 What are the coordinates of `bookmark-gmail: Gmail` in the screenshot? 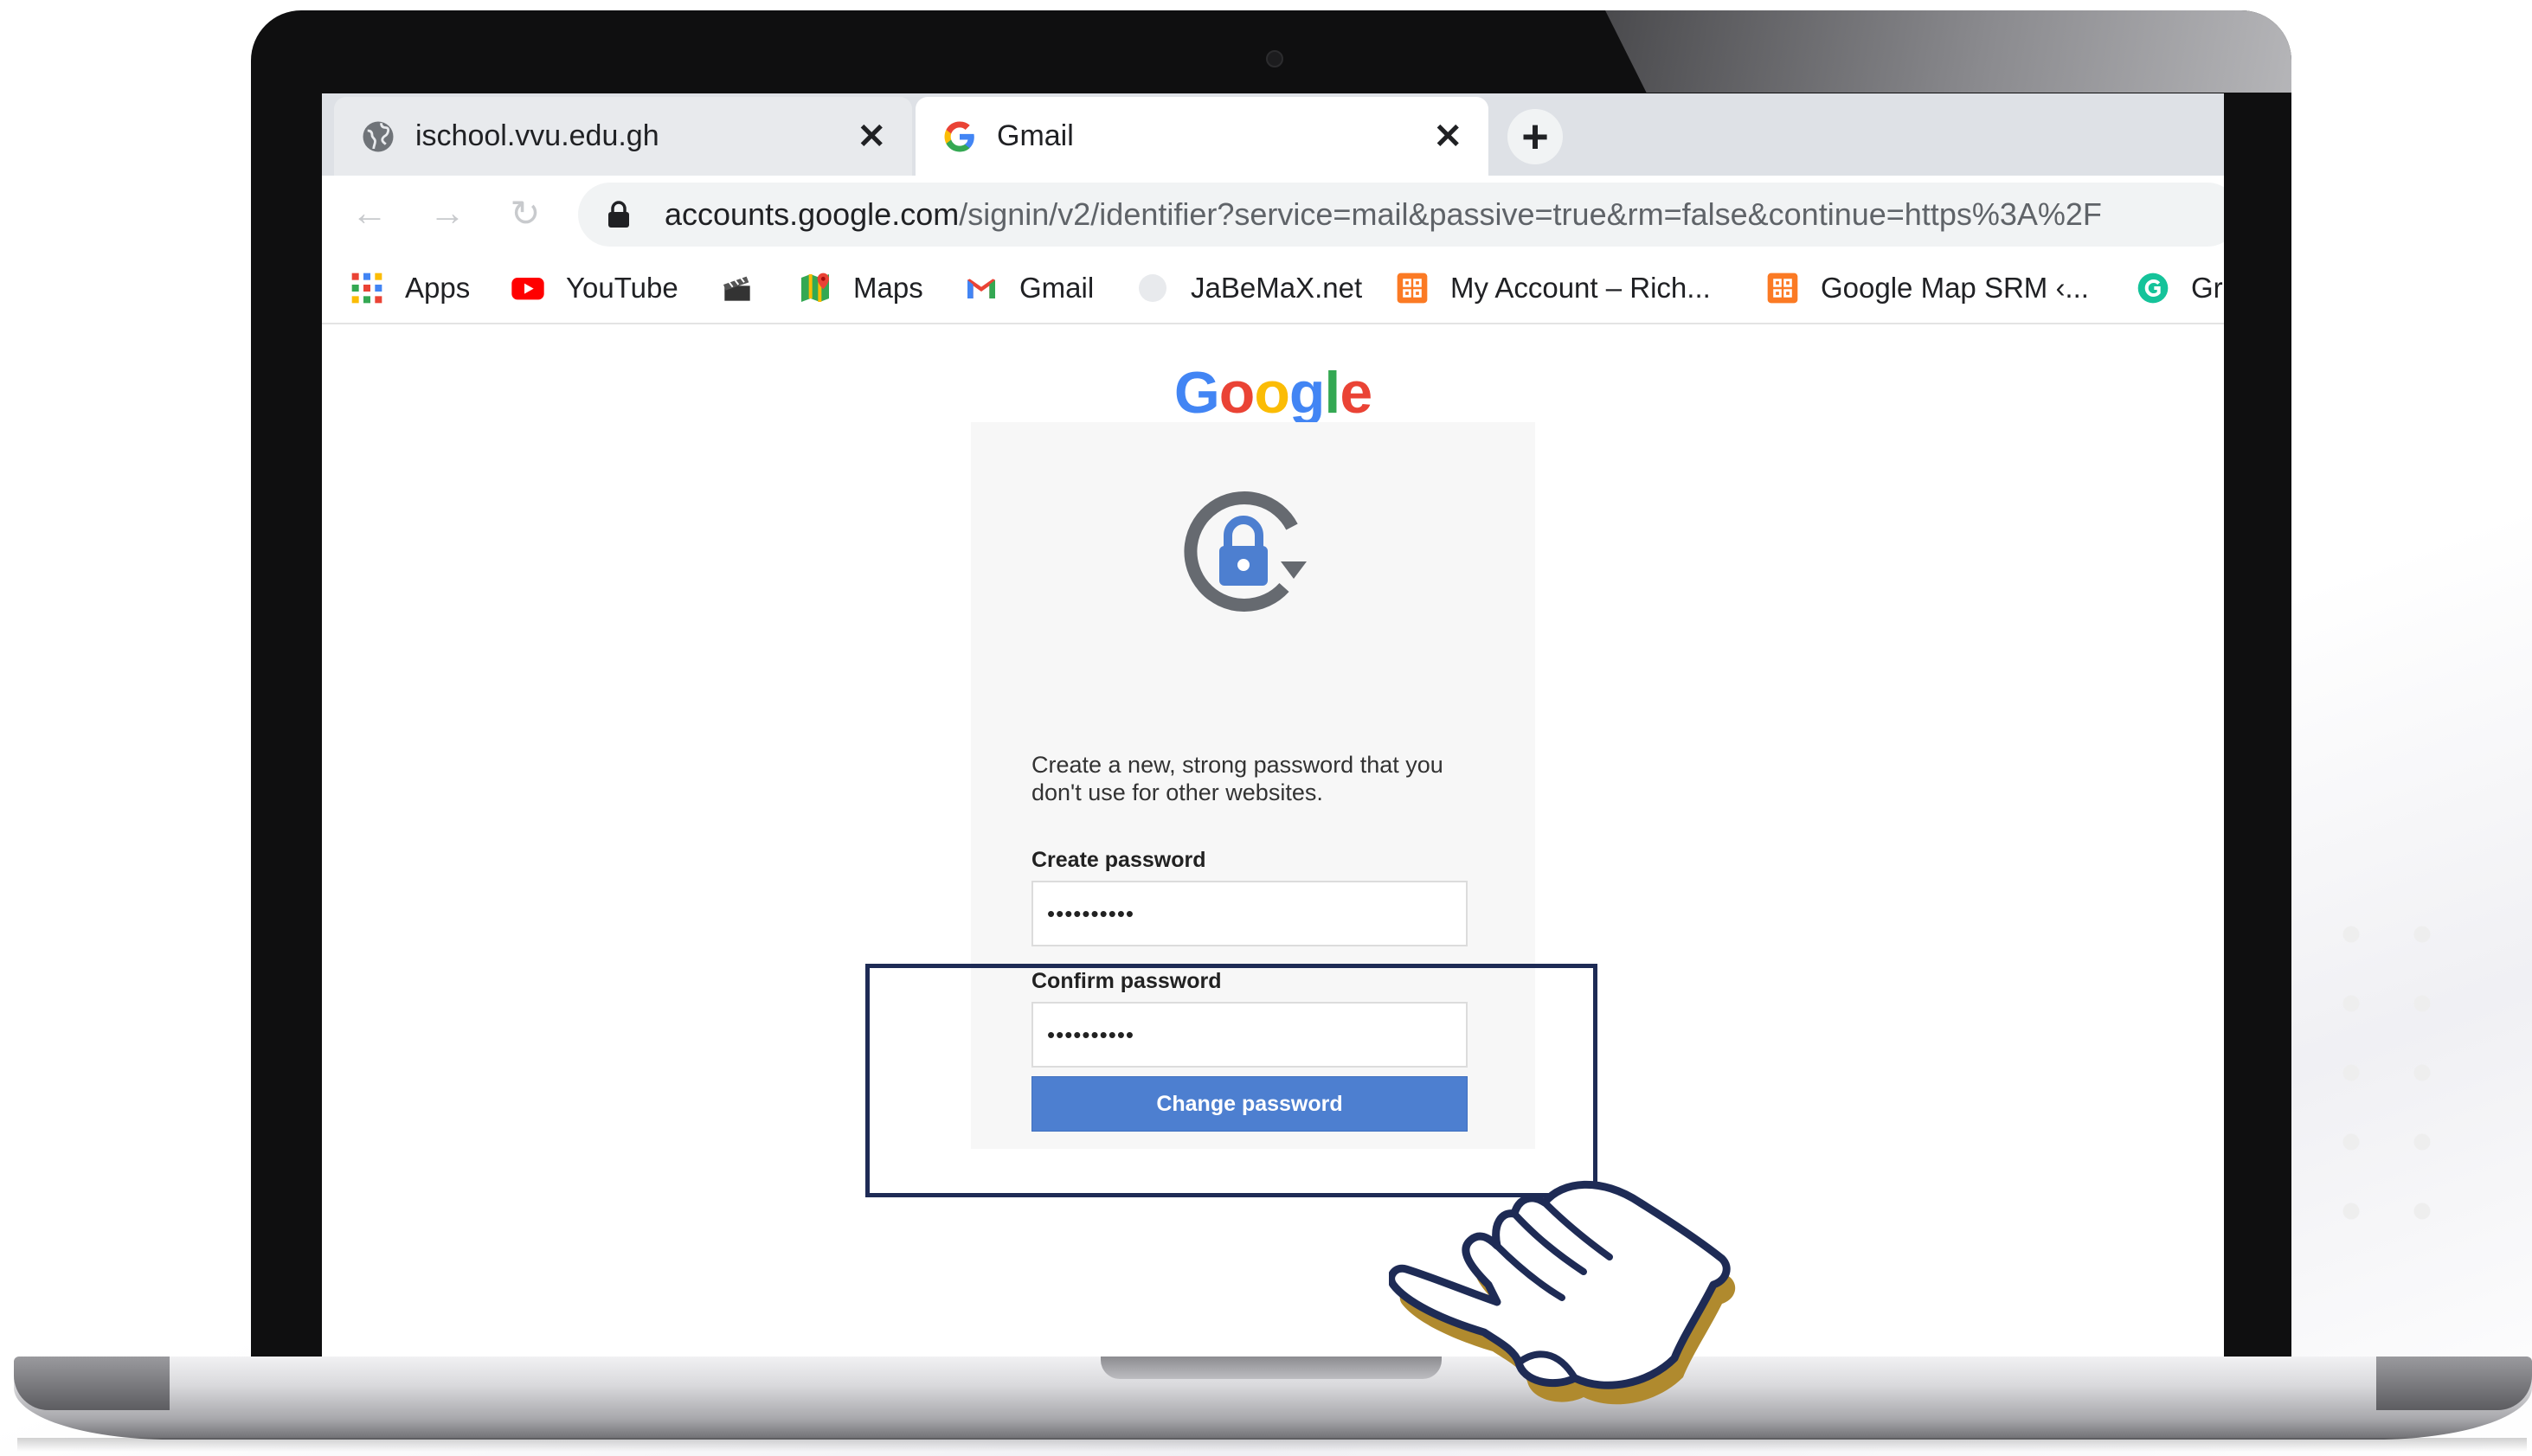 It's located at (1029, 288).